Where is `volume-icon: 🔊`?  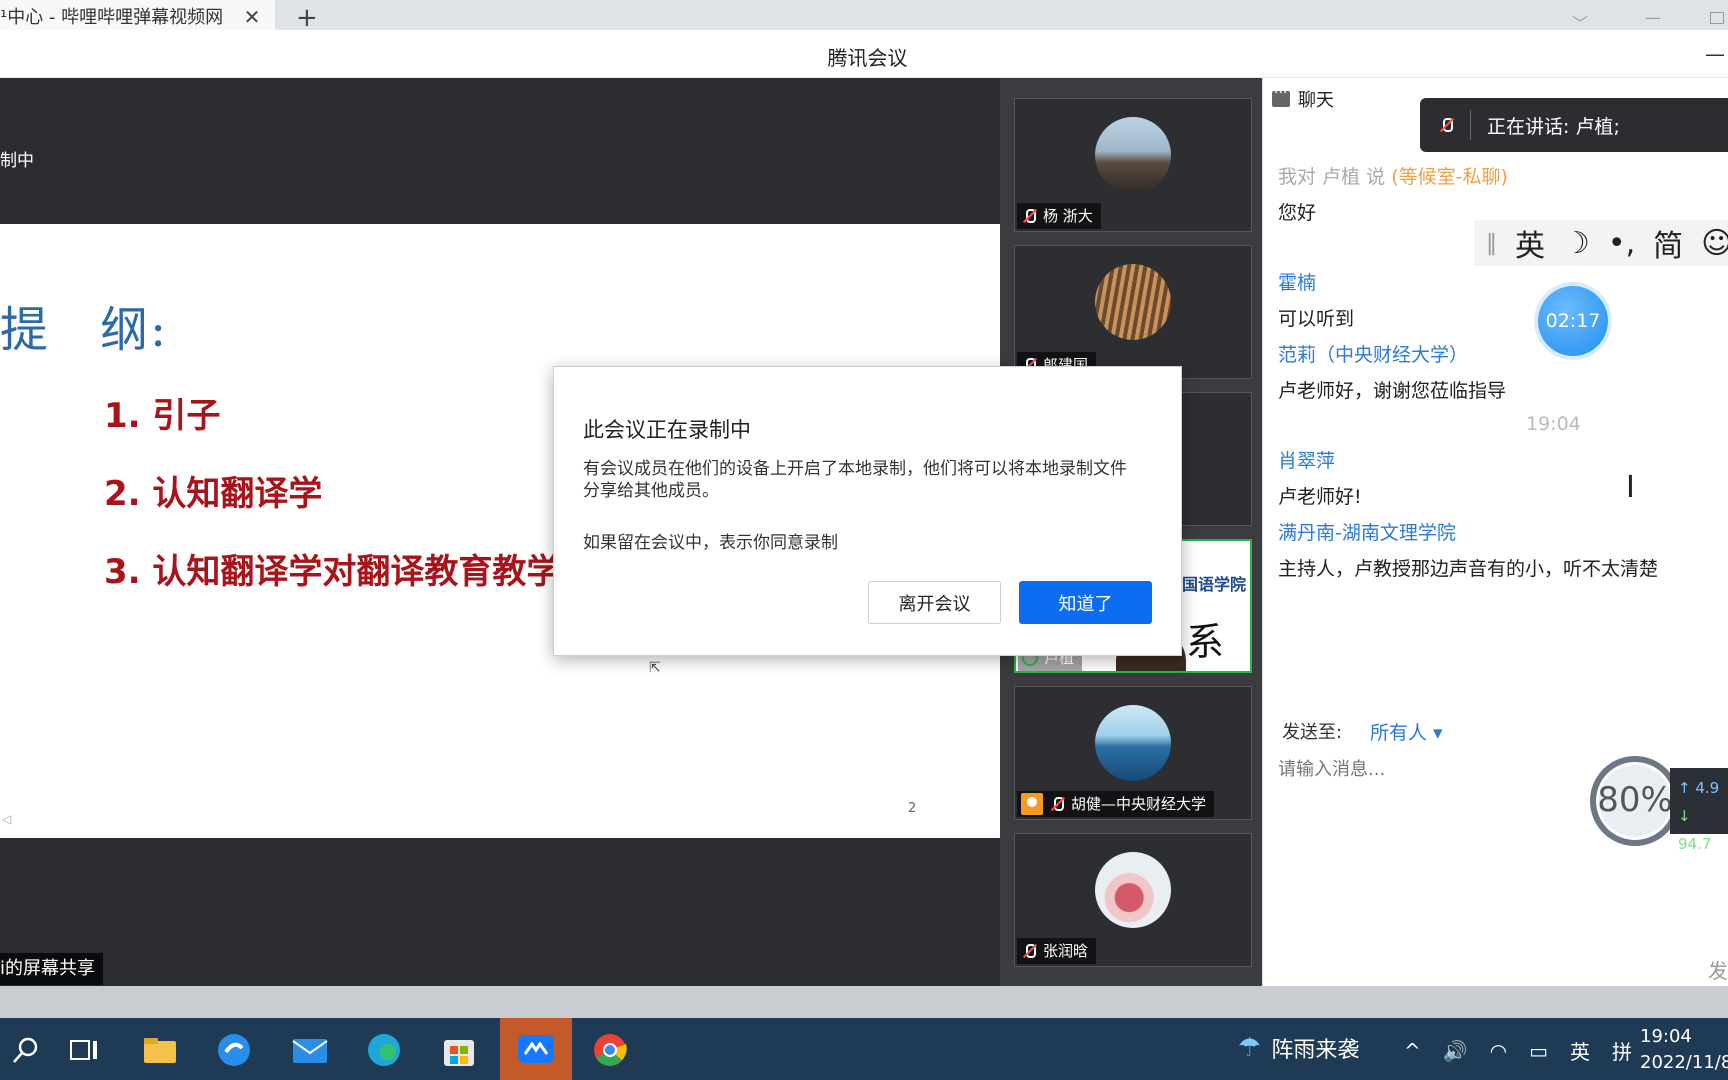 volume-icon: 🔊 is located at coordinates (1455, 1051).